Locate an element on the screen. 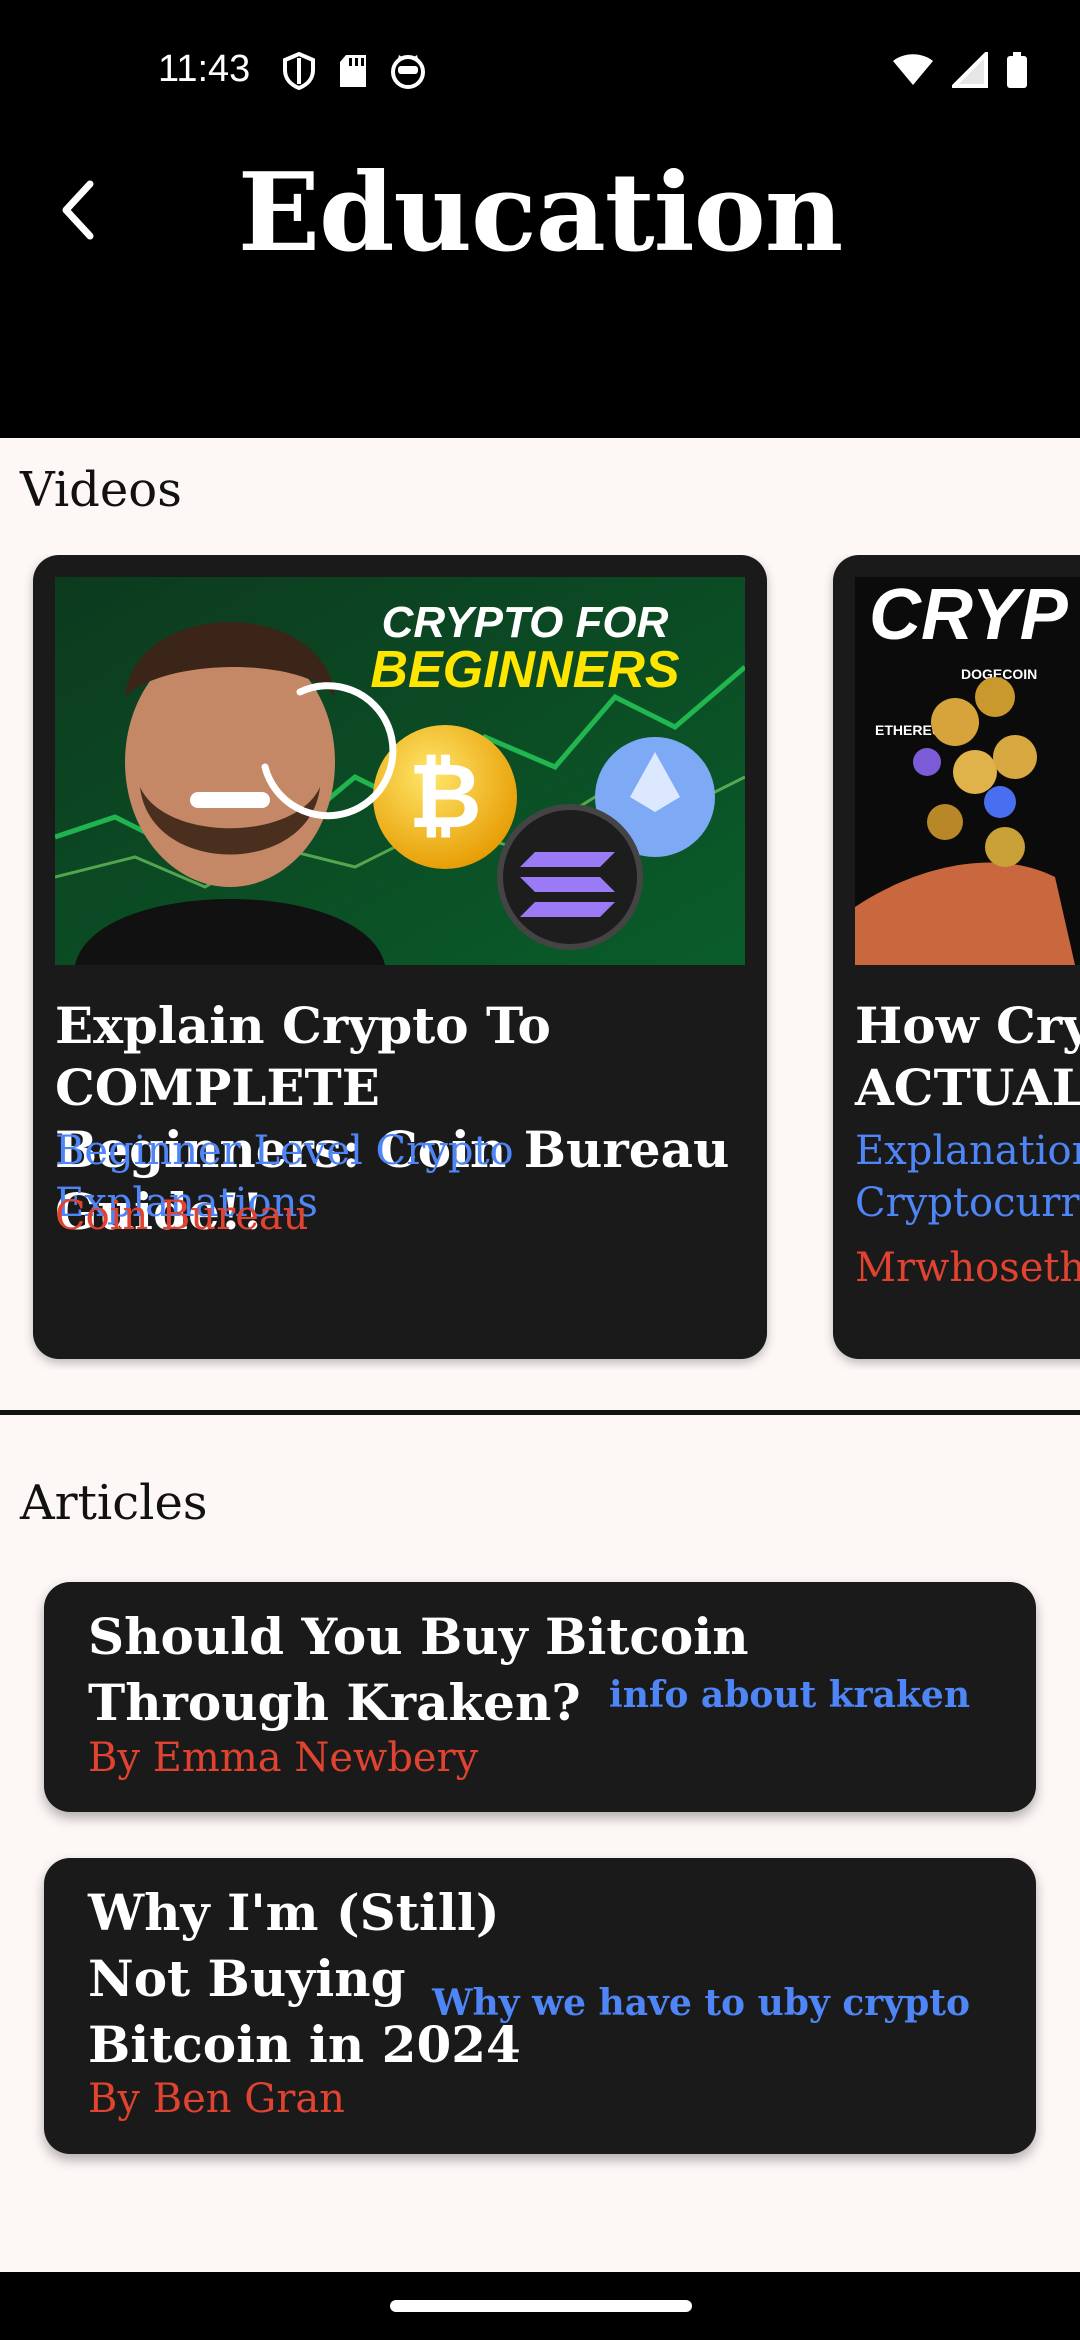 Image resolution: width=1080 pixels, height=2340 pixels. cell-signal-icon is located at coordinates (970, 70).